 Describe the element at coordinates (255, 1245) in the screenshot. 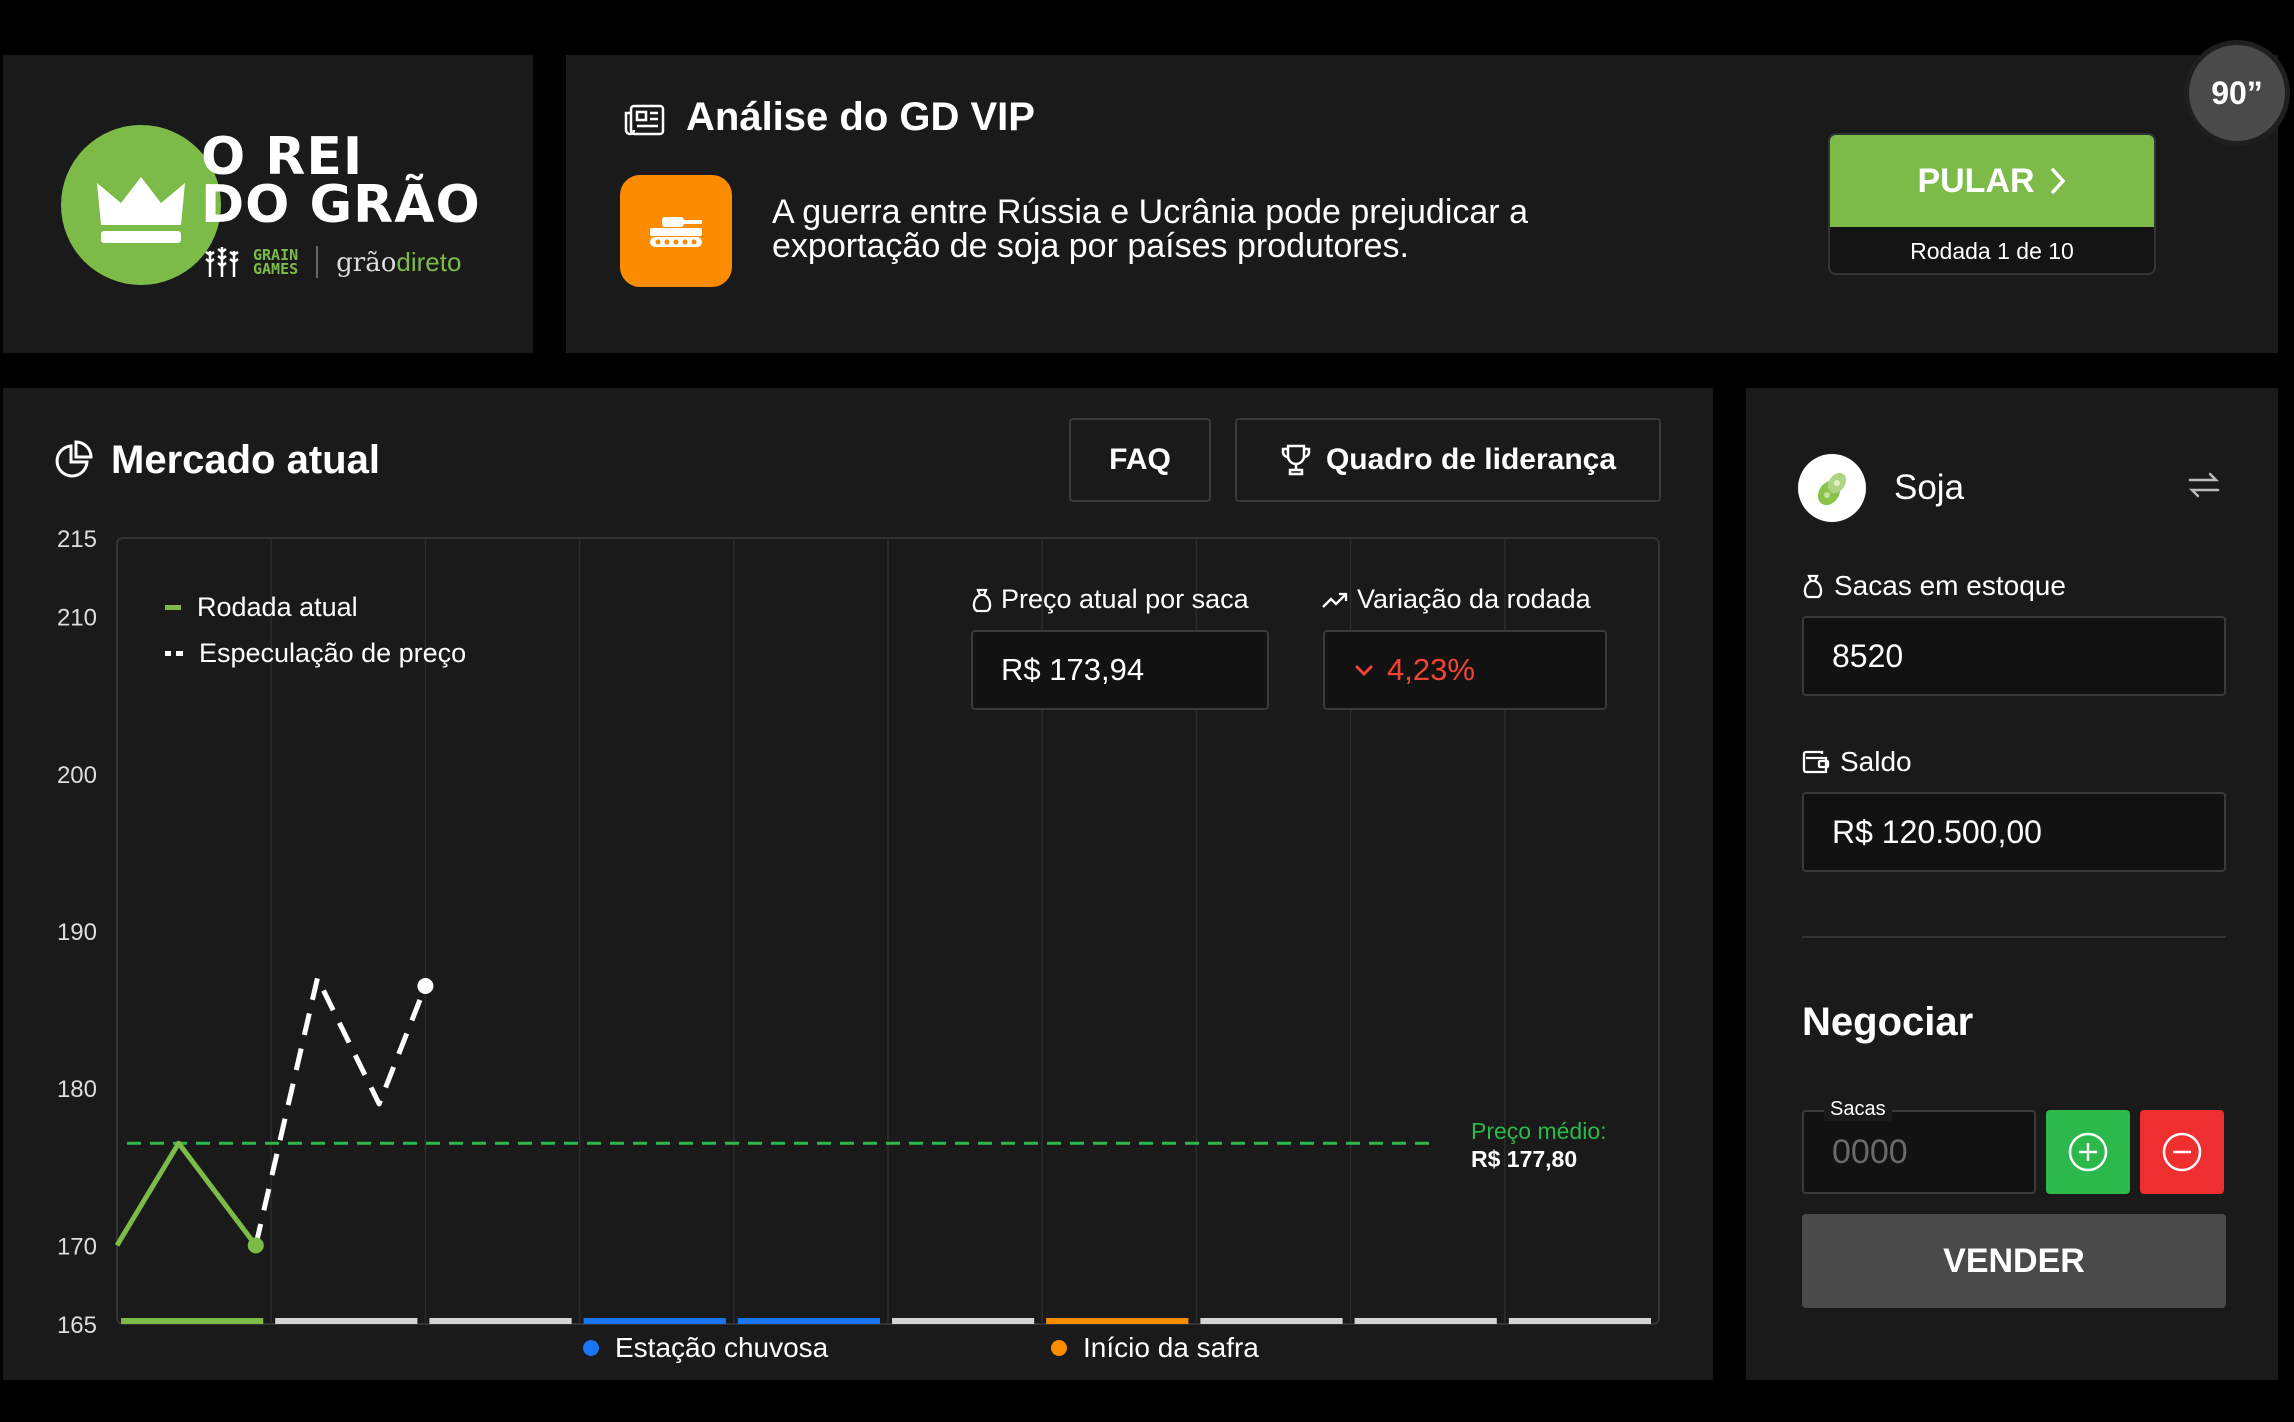

I see `current-price-marker` at that location.